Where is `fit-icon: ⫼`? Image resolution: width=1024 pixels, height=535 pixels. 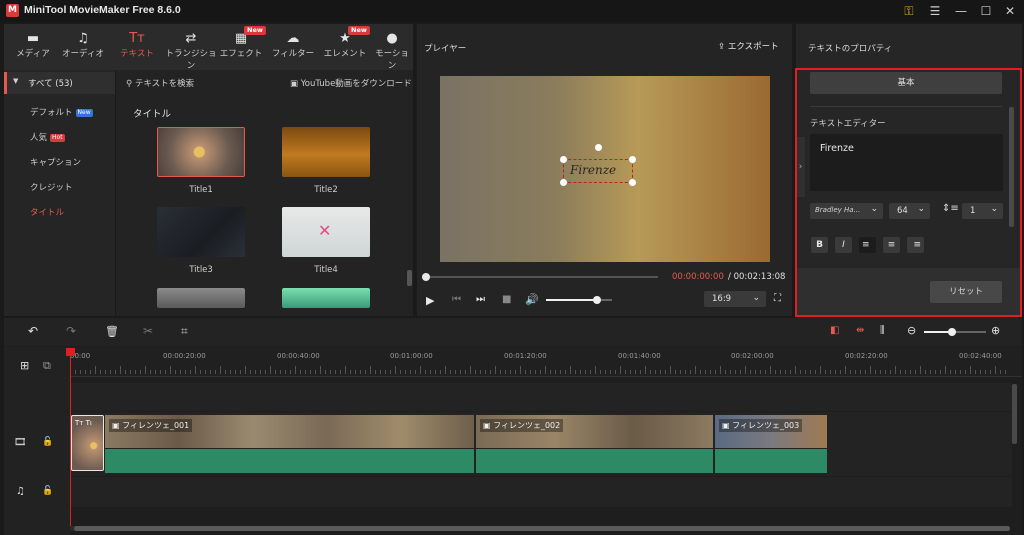 fit-icon: ⫼ is located at coordinates (882, 330).